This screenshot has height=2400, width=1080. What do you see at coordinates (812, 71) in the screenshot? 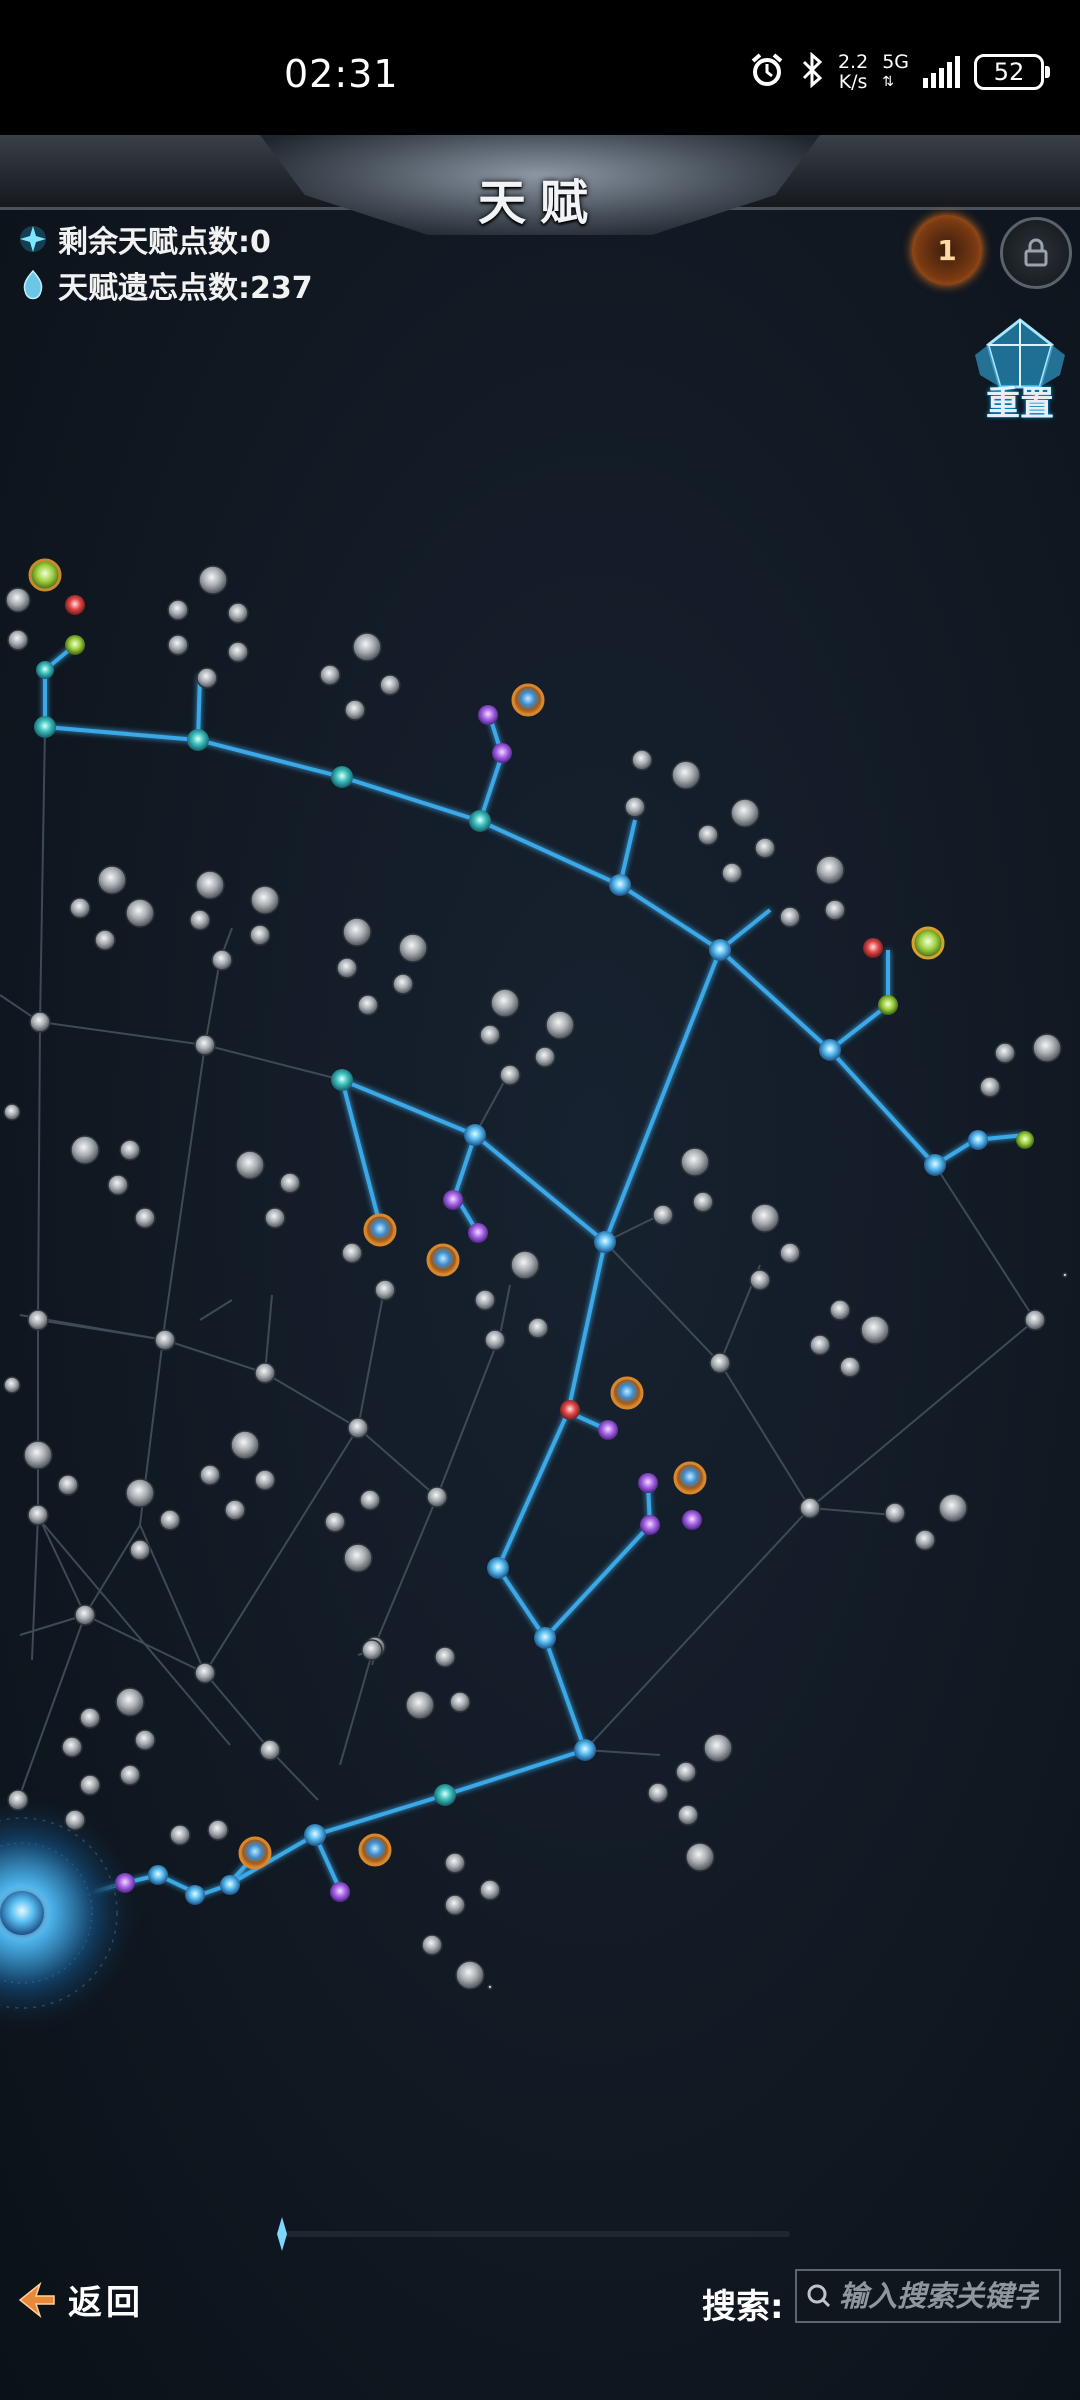
I see `bluetooth-icon` at bounding box center [812, 71].